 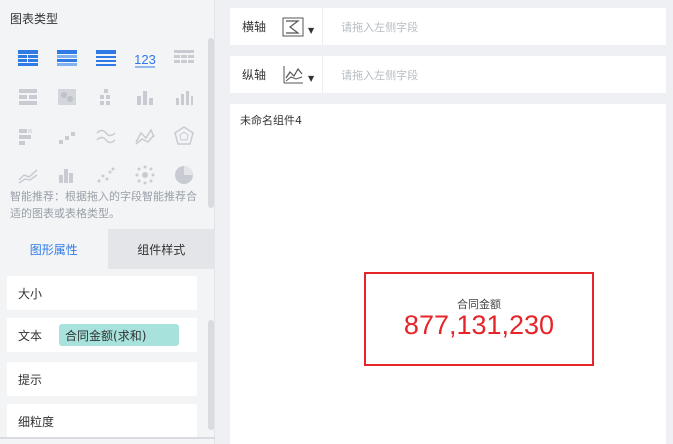 What do you see at coordinates (102, 421) in the screenshot?
I see `property-granularity: 细粒度` at bounding box center [102, 421].